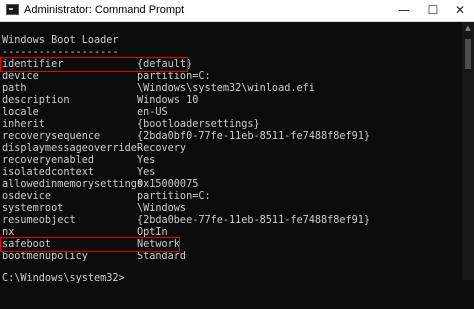 Image resolution: width=474 pixels, height=309 pixels. I want to click on entry-row-recoveryenabled: recoveryenabled Yes, so click(77, 161).